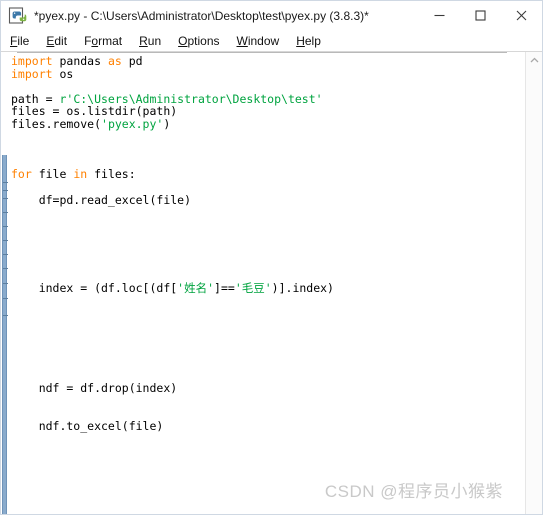 Image resolution: width=543 pixels, height=515 pixels. I want to click on code-line: import os, so click(268, 73).